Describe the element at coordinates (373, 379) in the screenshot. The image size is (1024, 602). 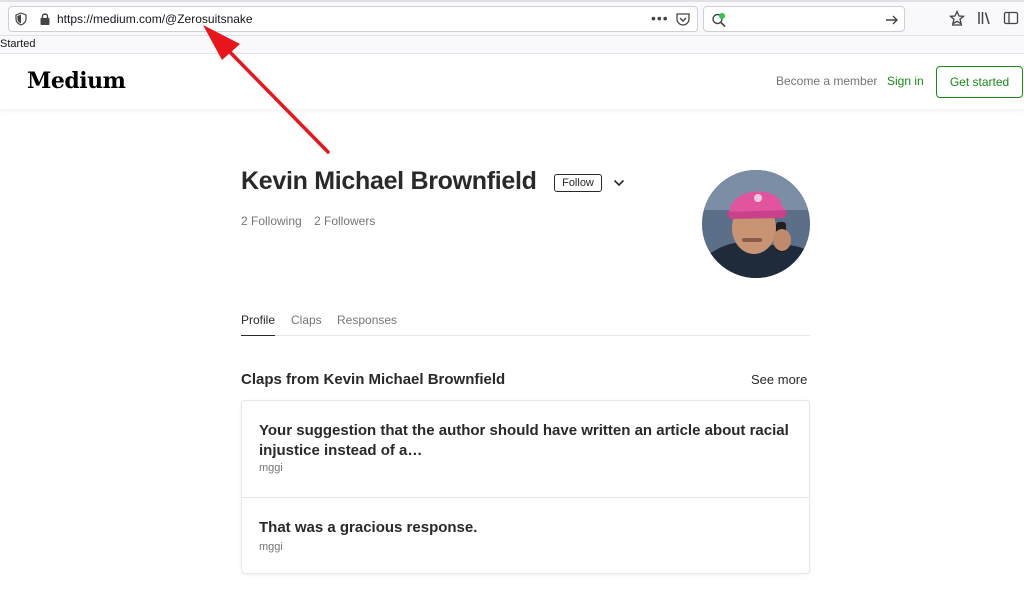
I see `claps-section-title: Claps from Kevin Michael Brownfield` at that location.